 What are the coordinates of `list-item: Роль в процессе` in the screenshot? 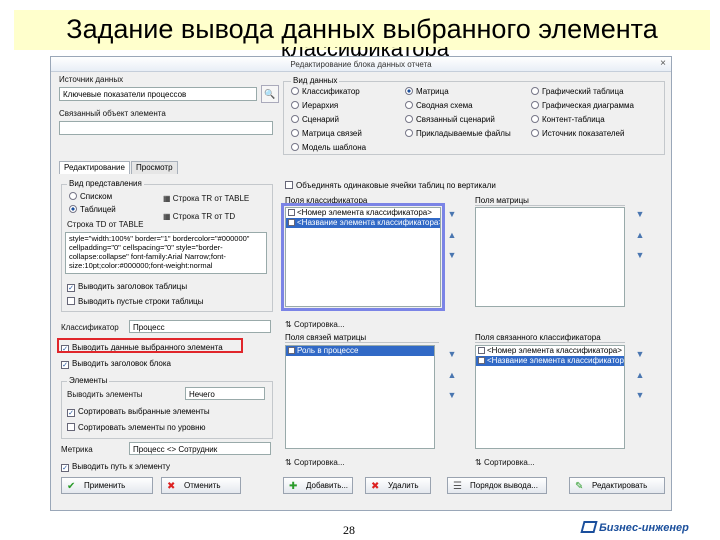 It's located at (360, 351).